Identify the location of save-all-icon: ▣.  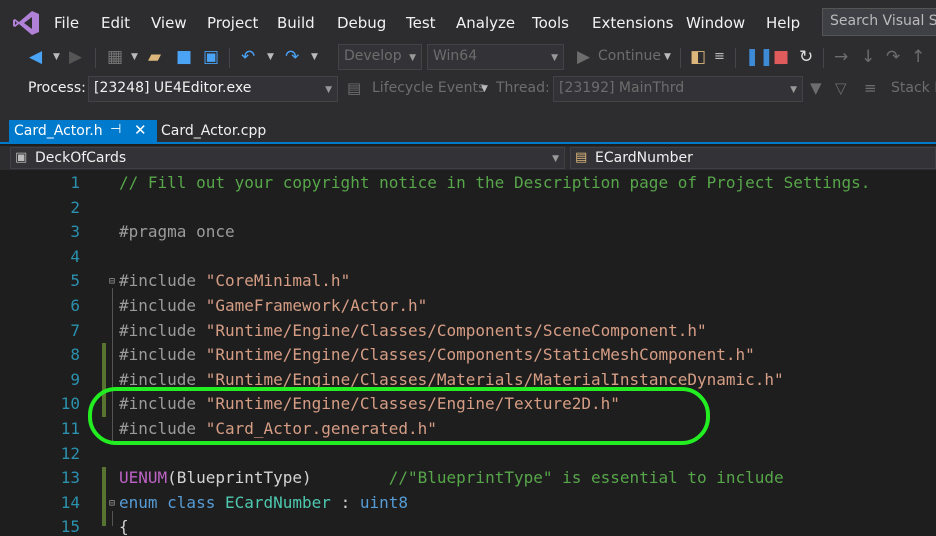
(211, 57).